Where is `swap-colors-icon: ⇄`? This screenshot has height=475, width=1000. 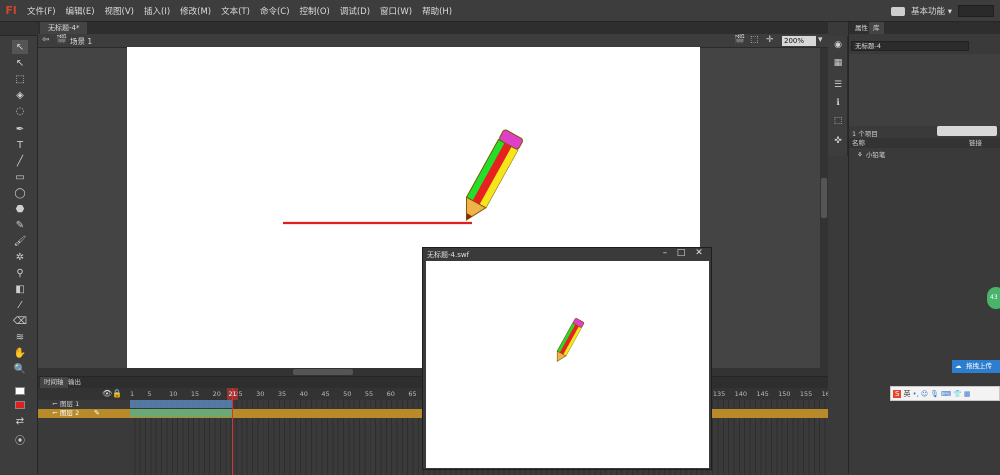
swap-colors-icon: ⇄ is located at coordinates (20, 421).